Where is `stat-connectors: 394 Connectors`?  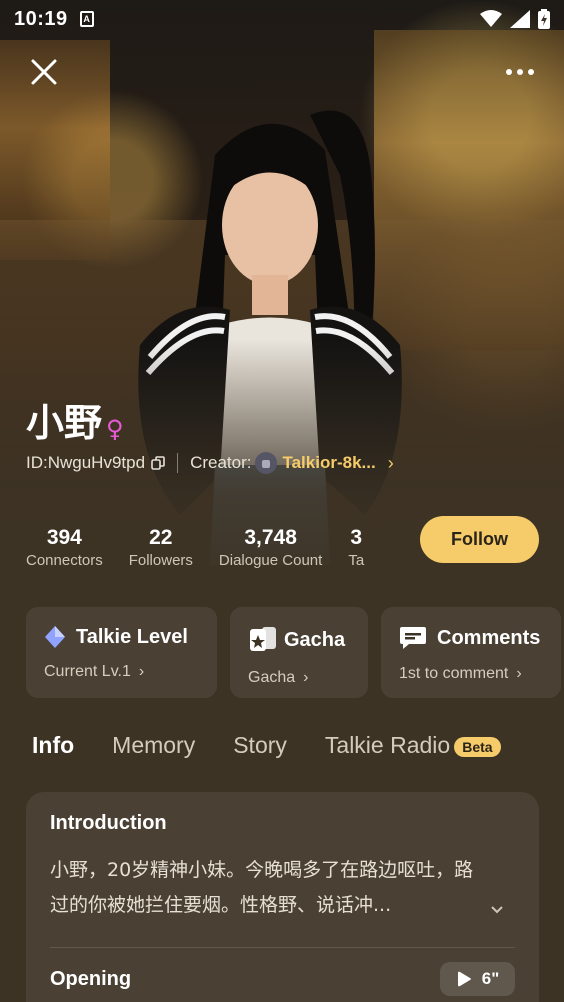 stat-connectors: 394 Connectors is located at coordinates (64, 547).